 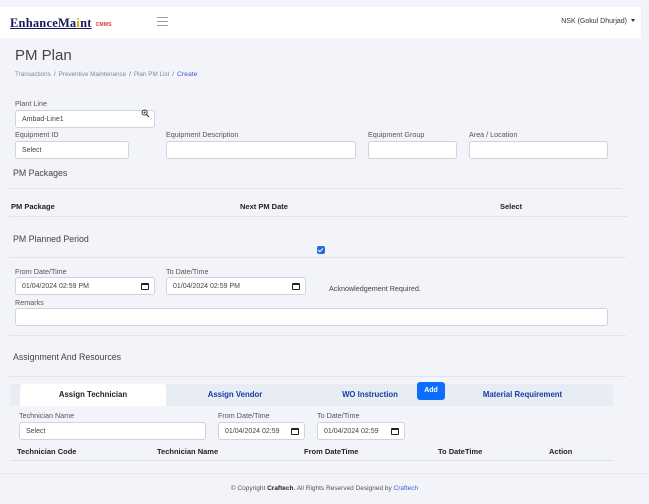 What do you see at coordinates (331, 451) in the screenshot?
I see `from-datetime-header: From DateTime` at bounding box center [331, 451].